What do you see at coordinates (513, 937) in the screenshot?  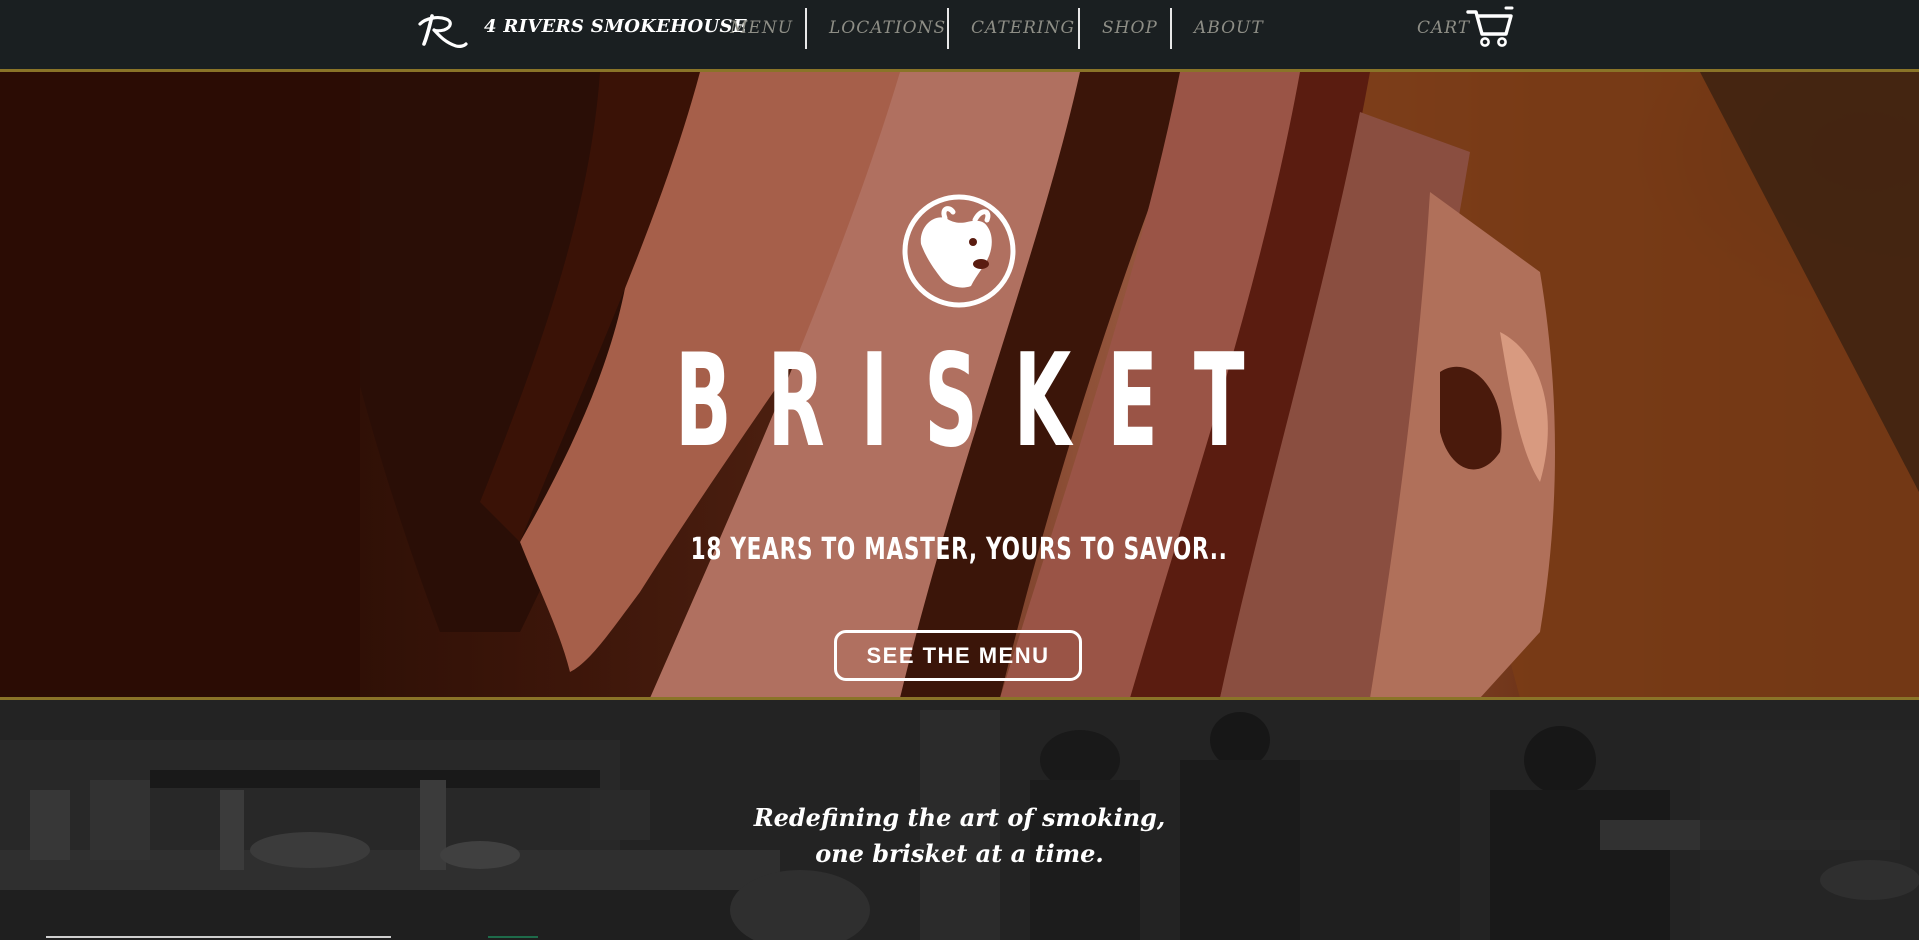 I see `bottom-edge-bar-accent` at bounding box center [513, 937].